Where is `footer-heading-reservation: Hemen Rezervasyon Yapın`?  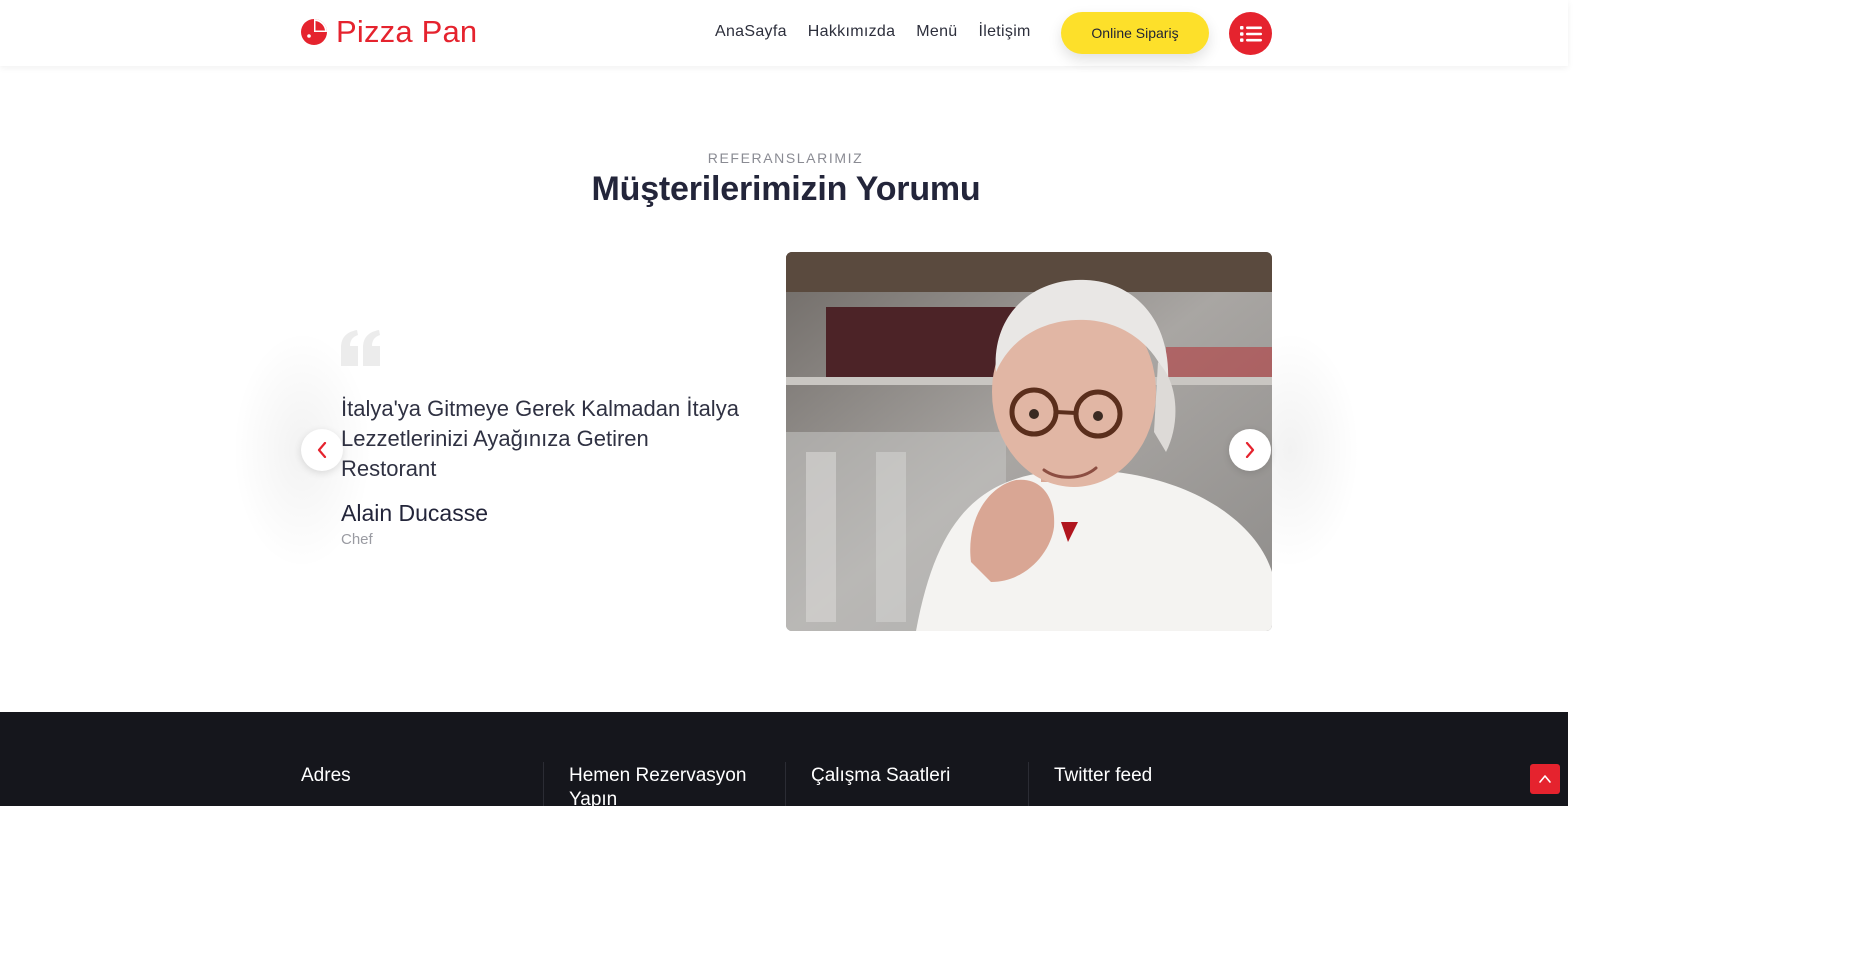 footer-heading-reservation: Hemen Rezervasyon Yapın is located at coordinates (658, 787).